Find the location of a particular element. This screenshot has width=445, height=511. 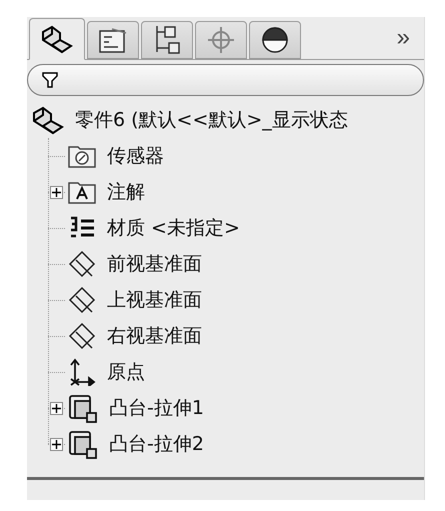

tree-item: 零件6 (默认<<默认>_显示状态 is located at coordinates (211, 120).